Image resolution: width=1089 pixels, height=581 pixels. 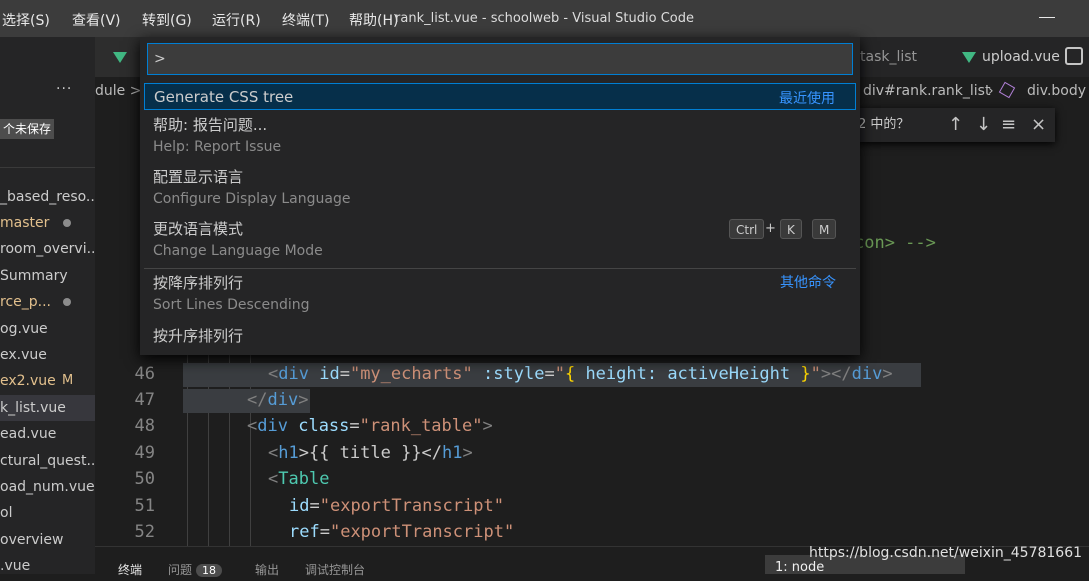 What do you see at coordinates (1084, 325) in the screenshot?
I see `minimap` at bounding box center [1084, 325].